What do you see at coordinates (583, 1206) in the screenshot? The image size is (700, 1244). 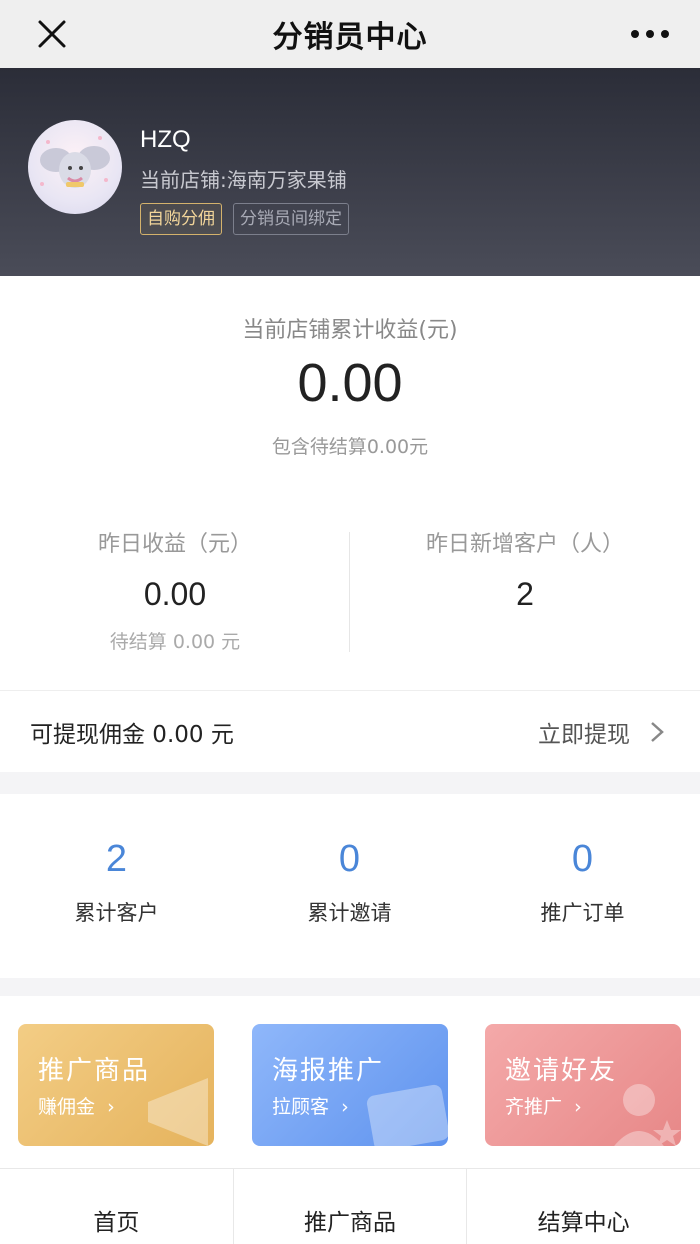 I see `tab-settlement-center: 结算中心` at bounding box center [583, 1206].